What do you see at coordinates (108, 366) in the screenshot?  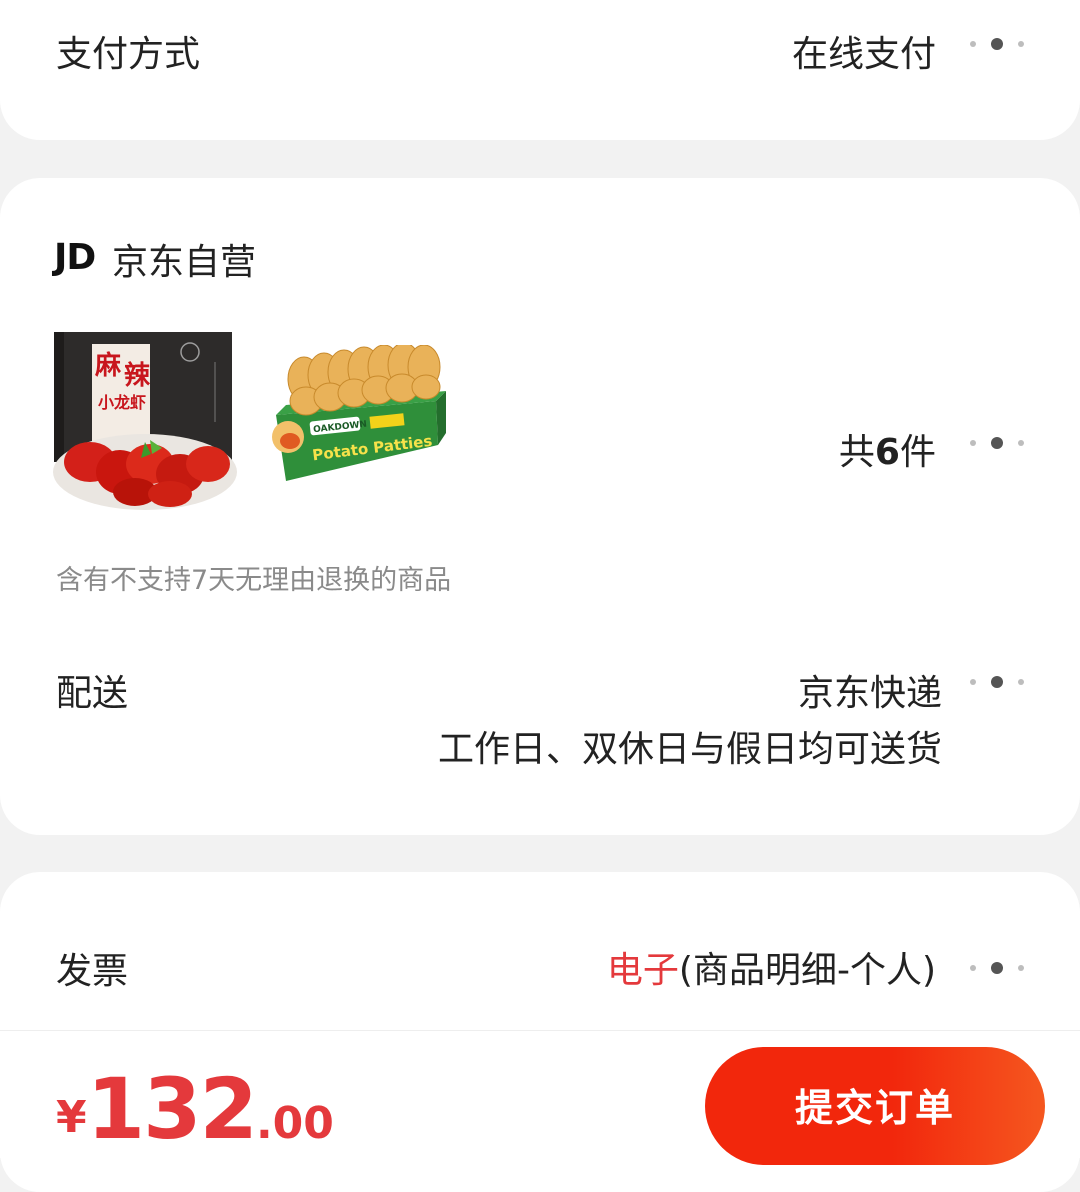 I see `thumb1-char-1: 麻` at bounding box center [108, 366].